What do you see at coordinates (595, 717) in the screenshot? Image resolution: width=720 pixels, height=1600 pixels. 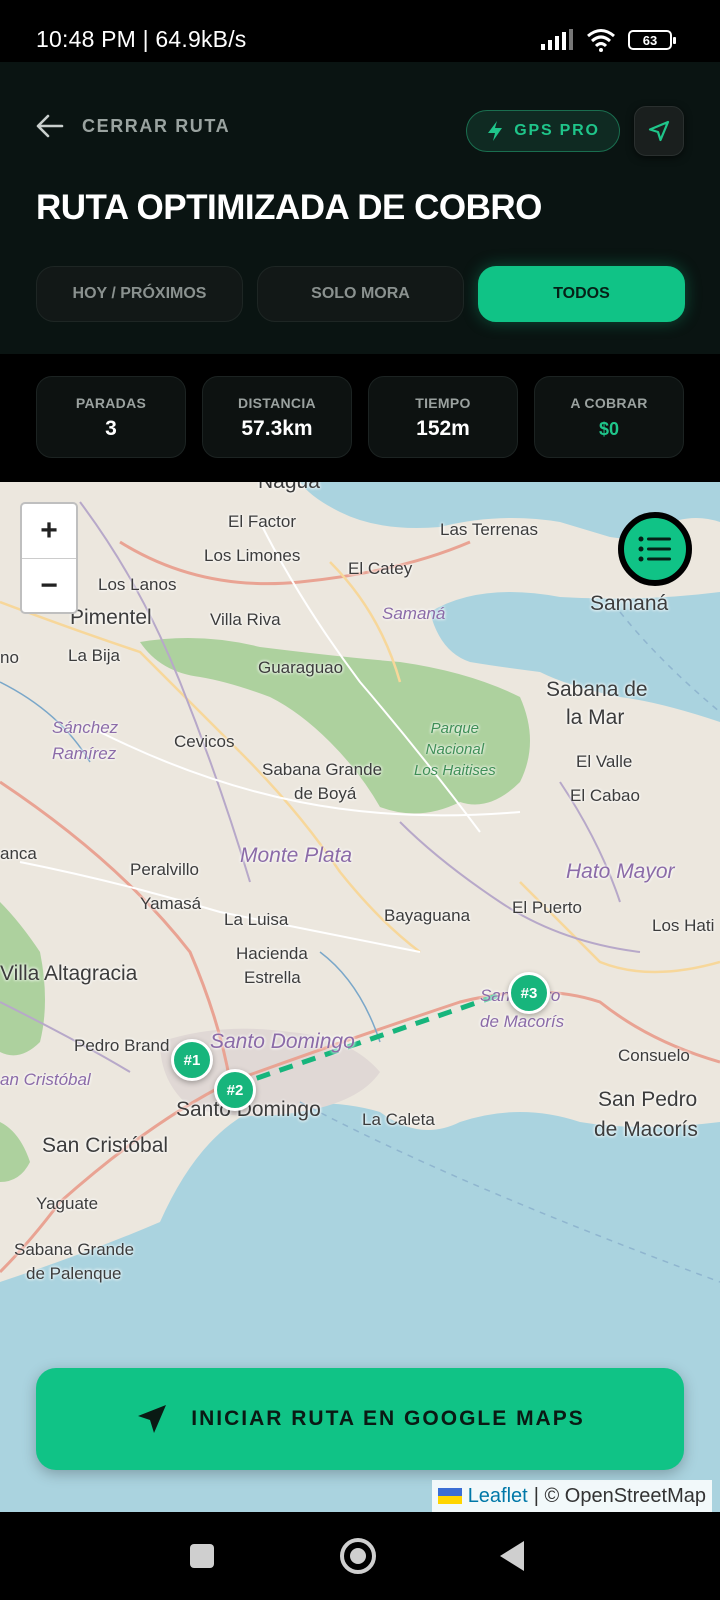 I see `map-place-label: la Mar` at bounding box center [595, 717].